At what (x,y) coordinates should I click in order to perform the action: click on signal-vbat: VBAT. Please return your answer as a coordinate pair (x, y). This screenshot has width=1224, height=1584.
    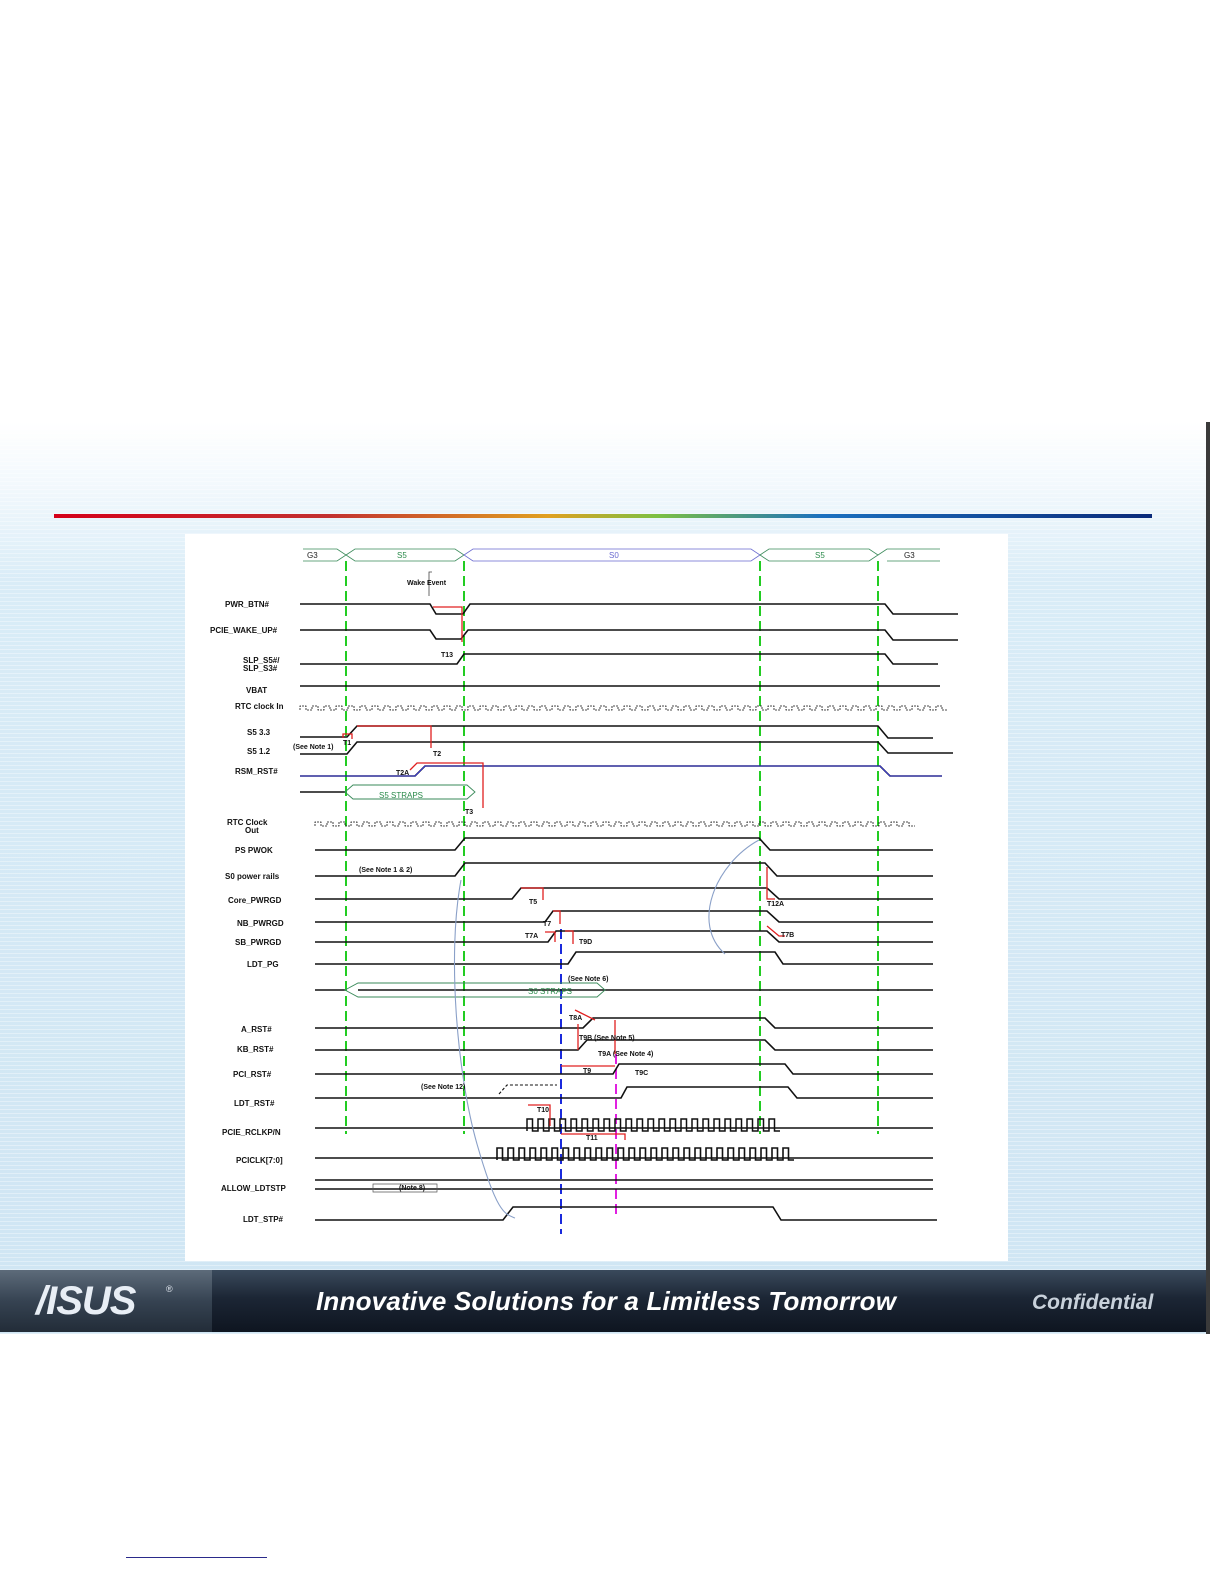
    Looking at the image, I should click on (256, 690).